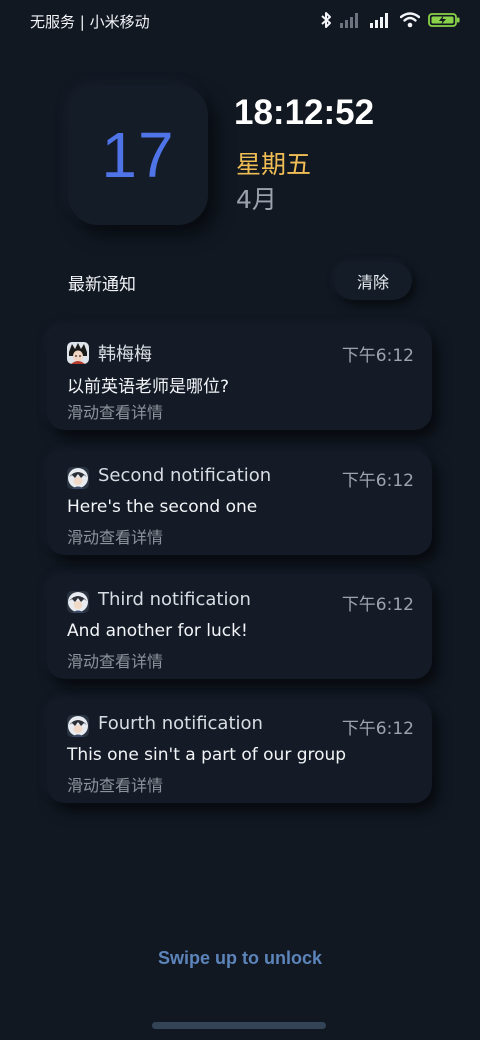  I want to click on notification-sender: Second notification, so click(185, 475).